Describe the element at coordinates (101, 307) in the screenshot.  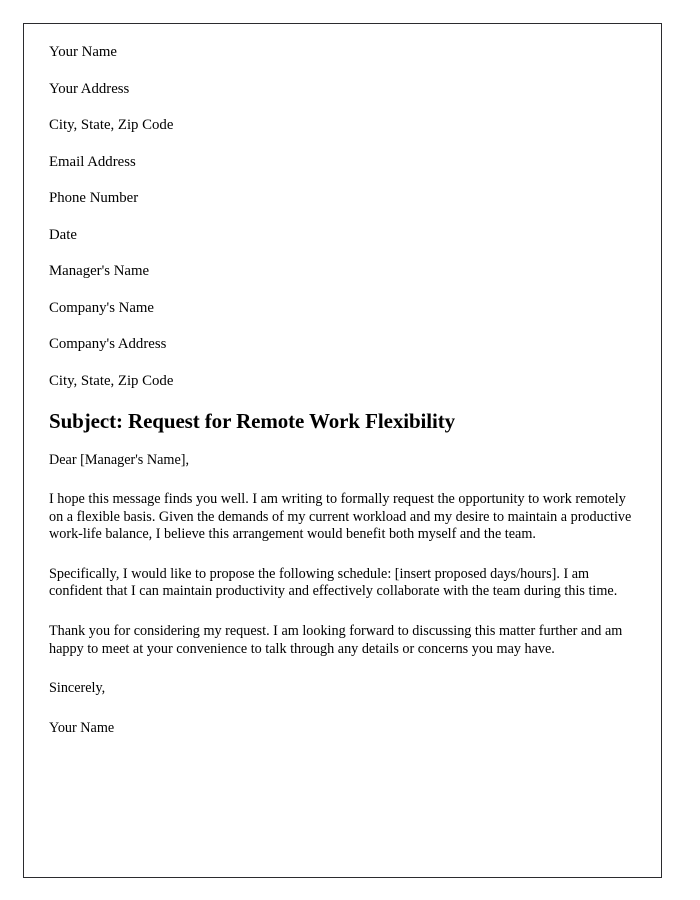
I see `header-line-company-name: Company's Name` at that location.